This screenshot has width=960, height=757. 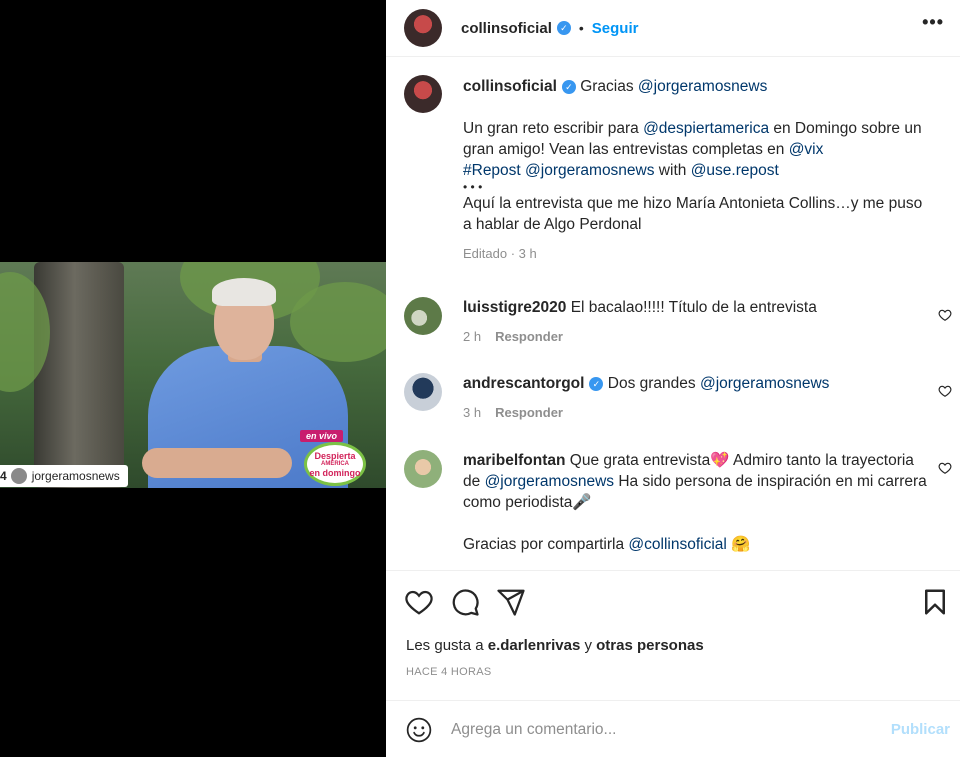 I want to click on show-logo-circle: Despierta AMÉRICA en domingo, so click(x=335, y=464).